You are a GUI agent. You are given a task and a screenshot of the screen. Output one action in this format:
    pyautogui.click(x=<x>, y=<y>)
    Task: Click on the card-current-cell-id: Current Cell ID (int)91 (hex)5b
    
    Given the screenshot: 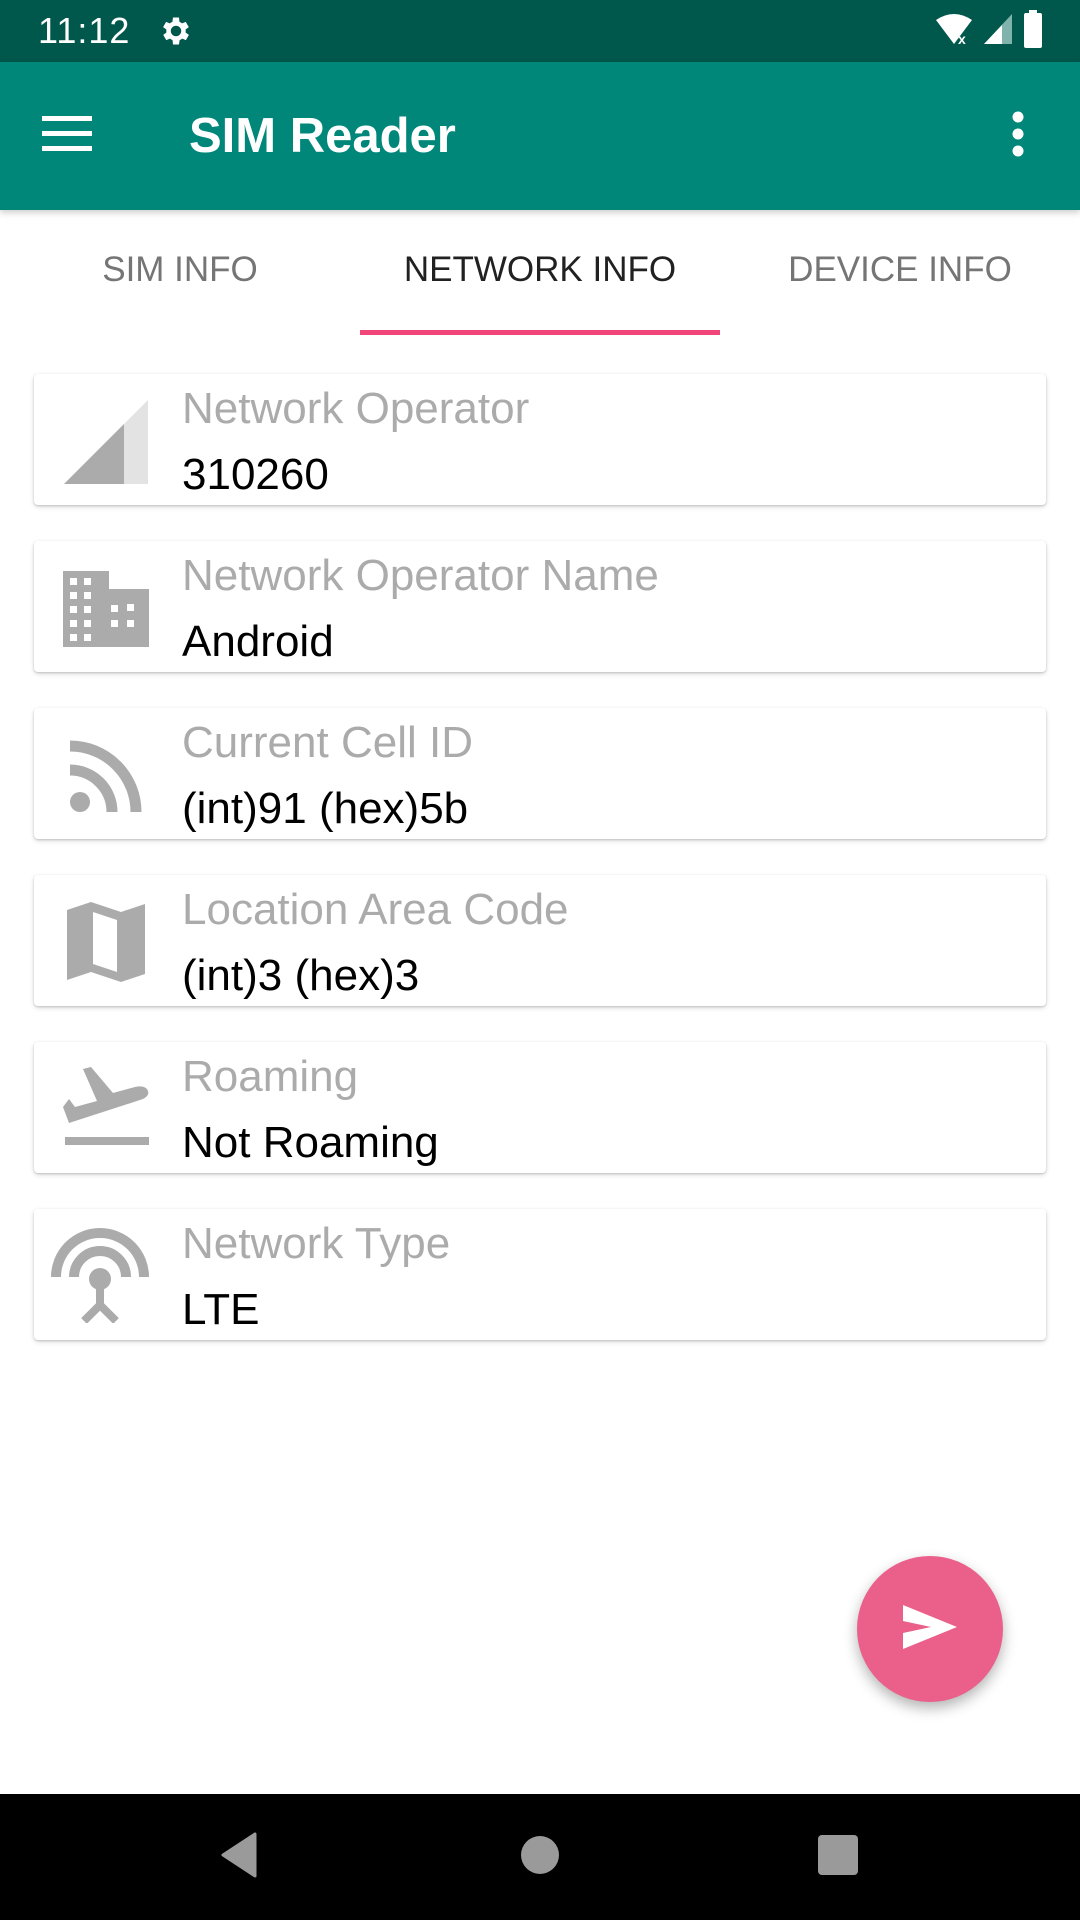 What is the action you would take?
    pyautogui.click(x=540, y=773)
    